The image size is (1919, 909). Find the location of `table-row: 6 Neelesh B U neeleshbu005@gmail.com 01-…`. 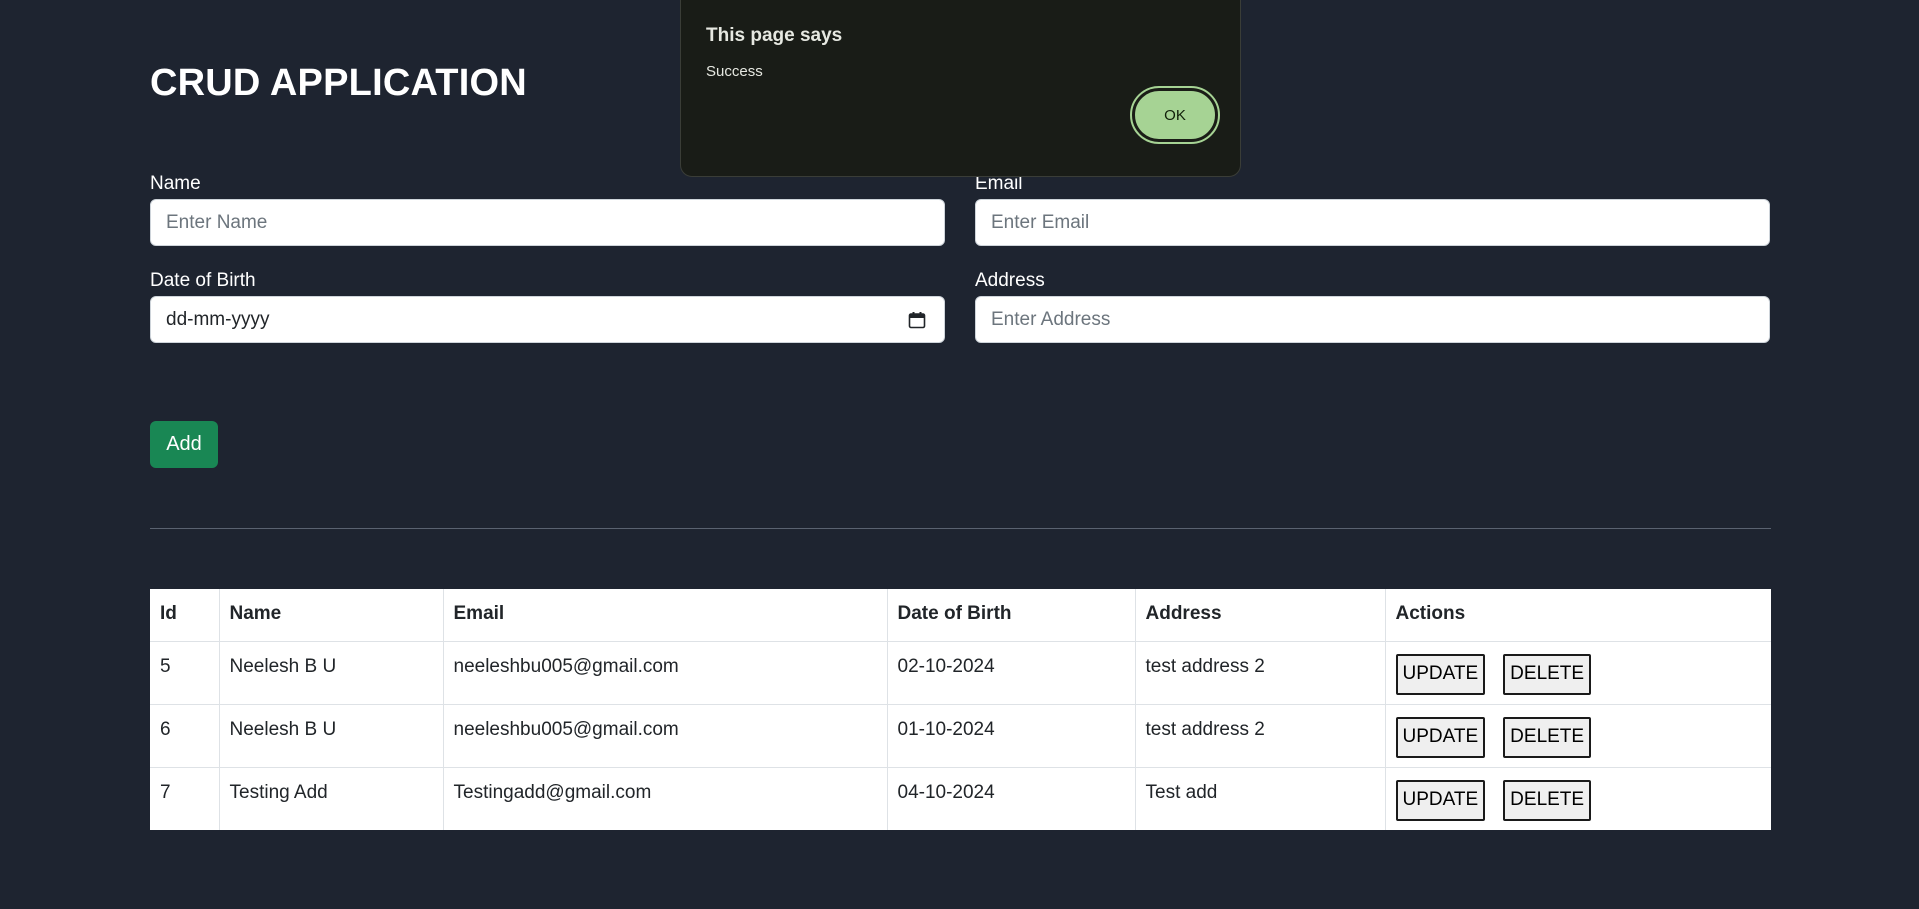

table-row: 6 Neelesh B U neeleshbu005@gmail.com 01-… is located at coordinates (960, 735).